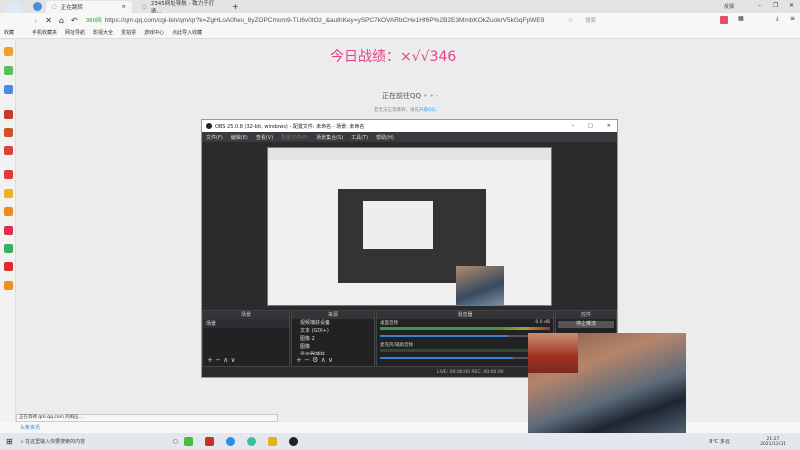 Image resolution: width=800 pixels, height=450 pixels. Describe the element at coordinates (359, 137) in the screenshot. I see `menu-tools: 工具(T)` at that location.